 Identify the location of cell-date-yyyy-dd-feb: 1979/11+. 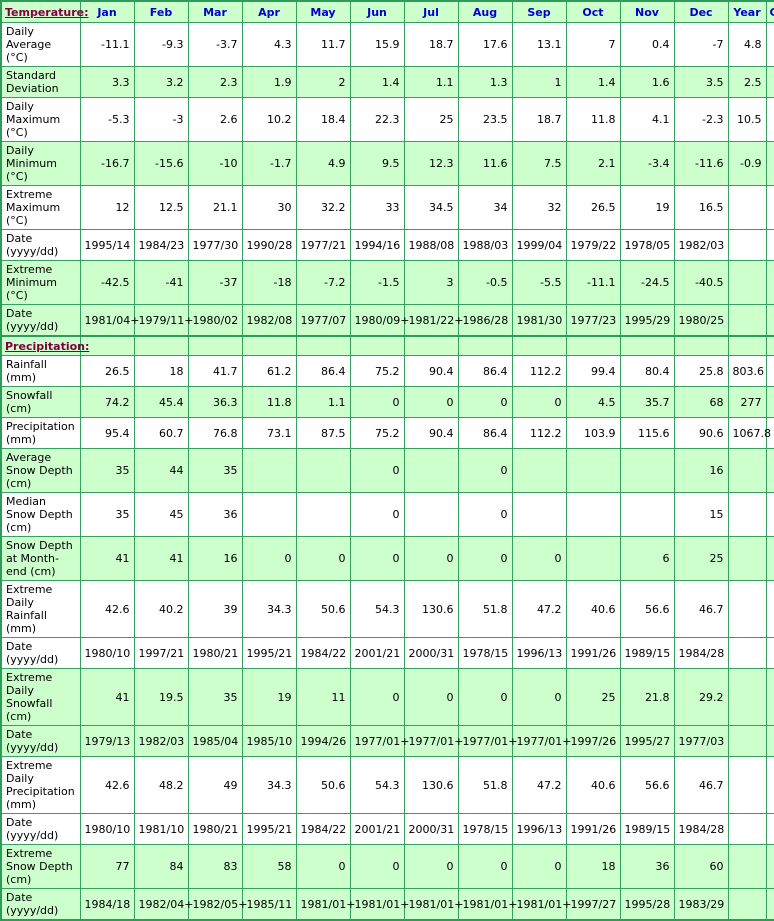
(163, 320).